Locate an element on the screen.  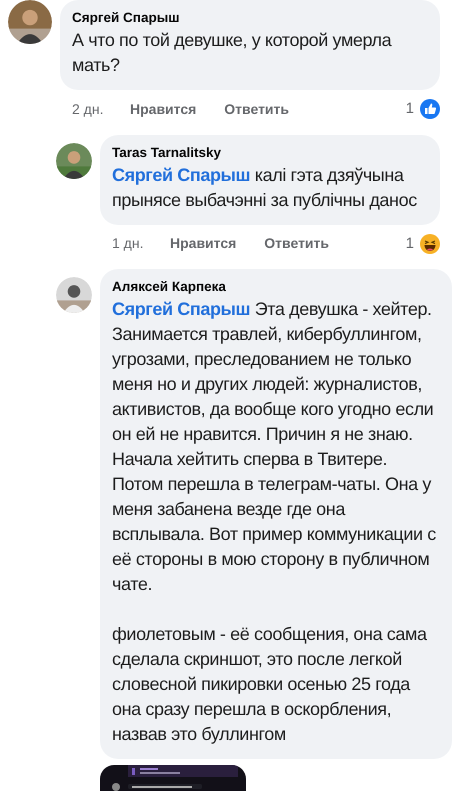
comment-text: А что по той девушке, у которой умерла мать? is located at coordinates (232, 53).